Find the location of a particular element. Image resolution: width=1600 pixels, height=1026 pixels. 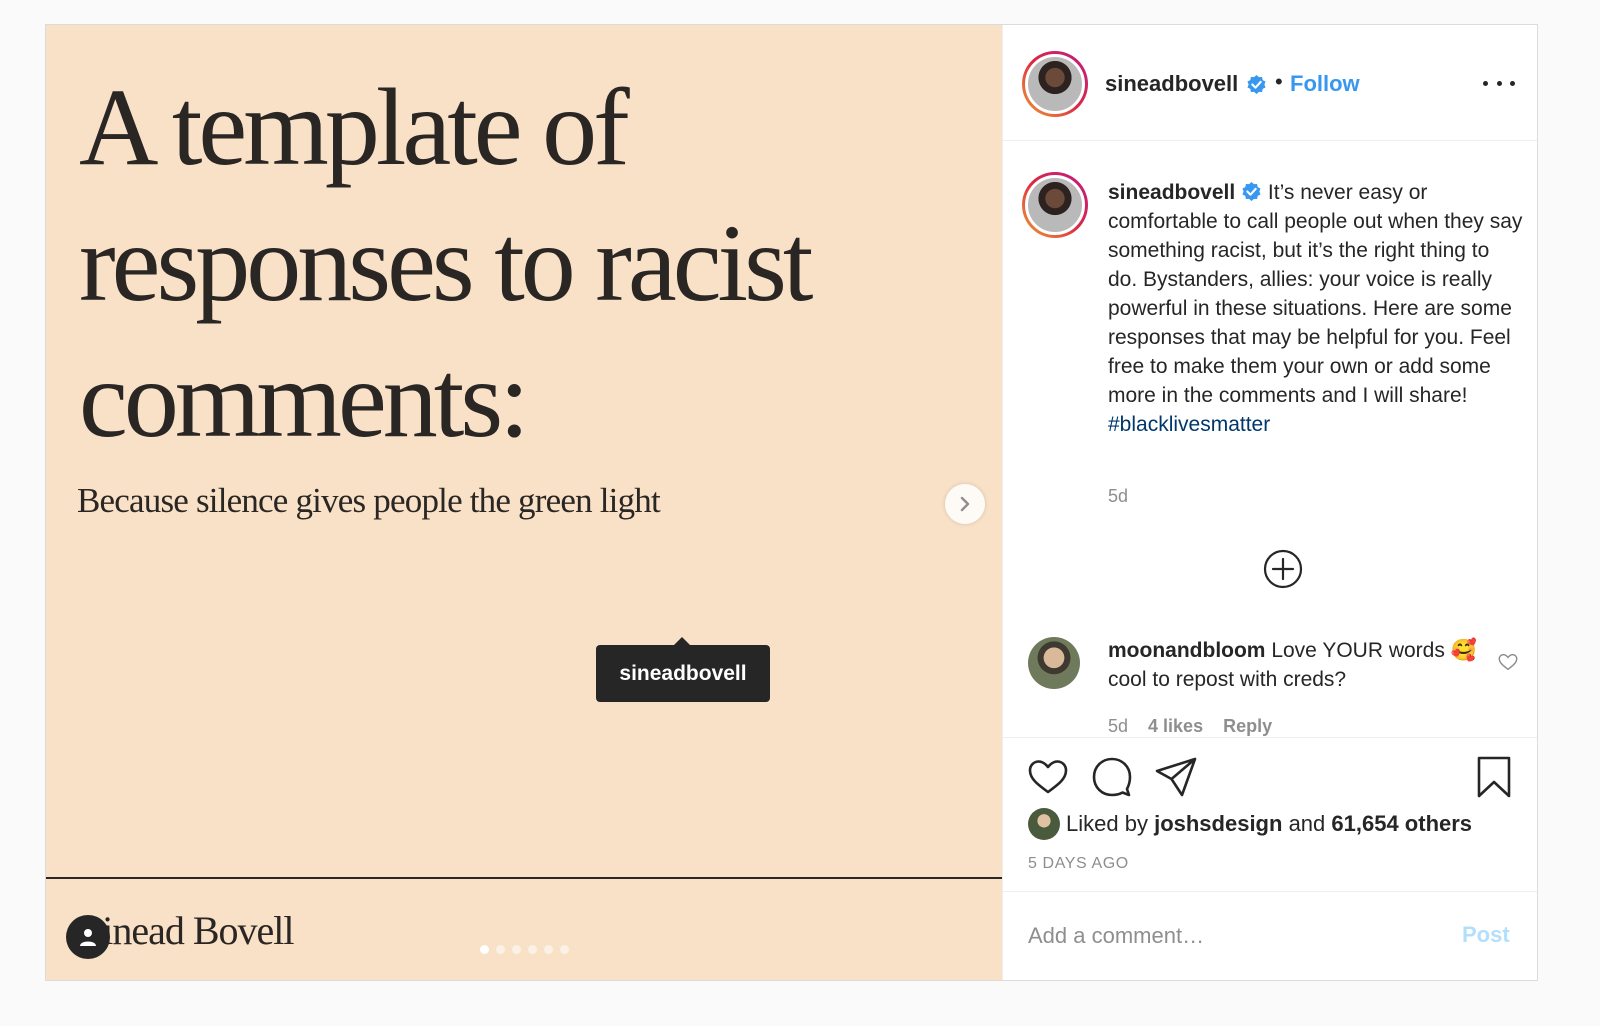

comment-timestamp: 5d is located at coordinates (1118, 726).